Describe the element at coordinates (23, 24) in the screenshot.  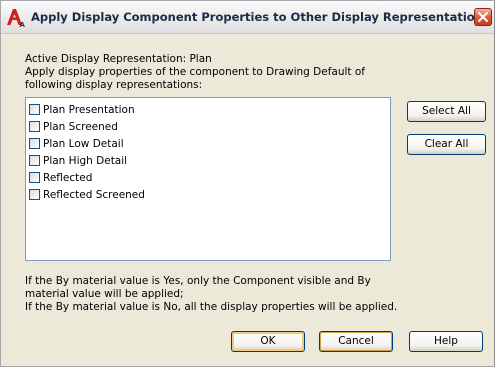
I see `svg-text: A` at that location.